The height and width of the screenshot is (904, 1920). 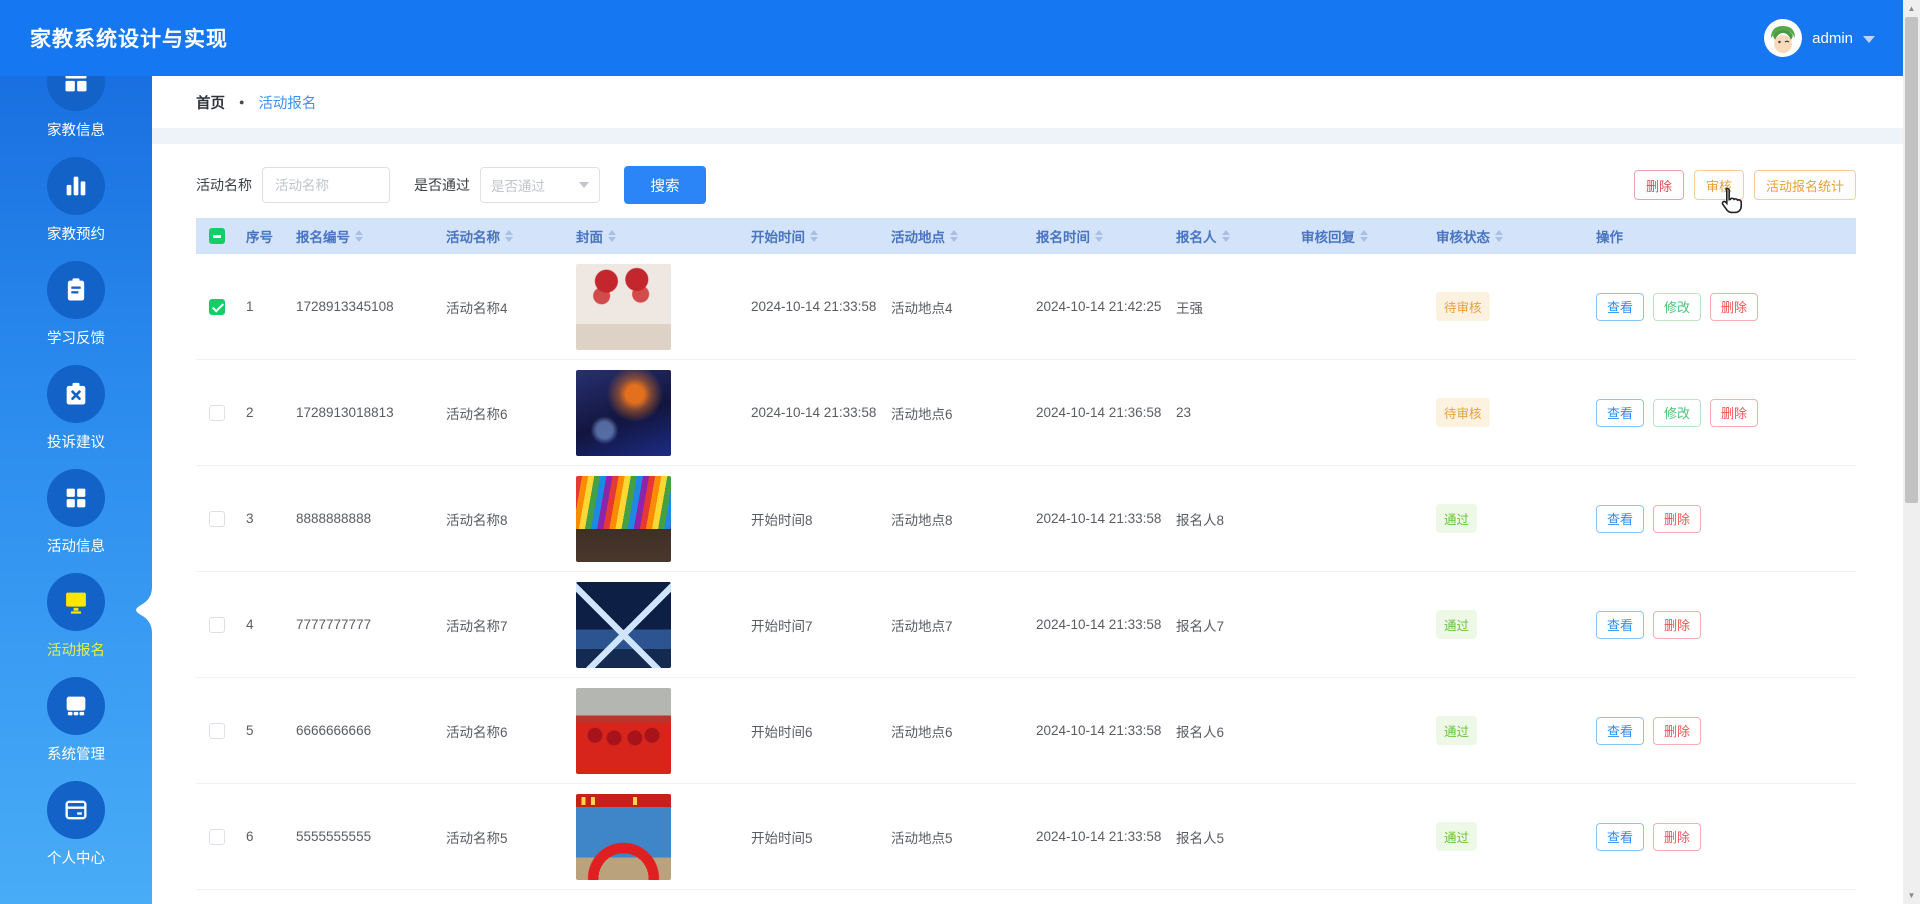 What do you see at coordinates (782, 838) in the screenshot?
I see `cell-start-time: 开始时间5` at bounding box center [782, 838].